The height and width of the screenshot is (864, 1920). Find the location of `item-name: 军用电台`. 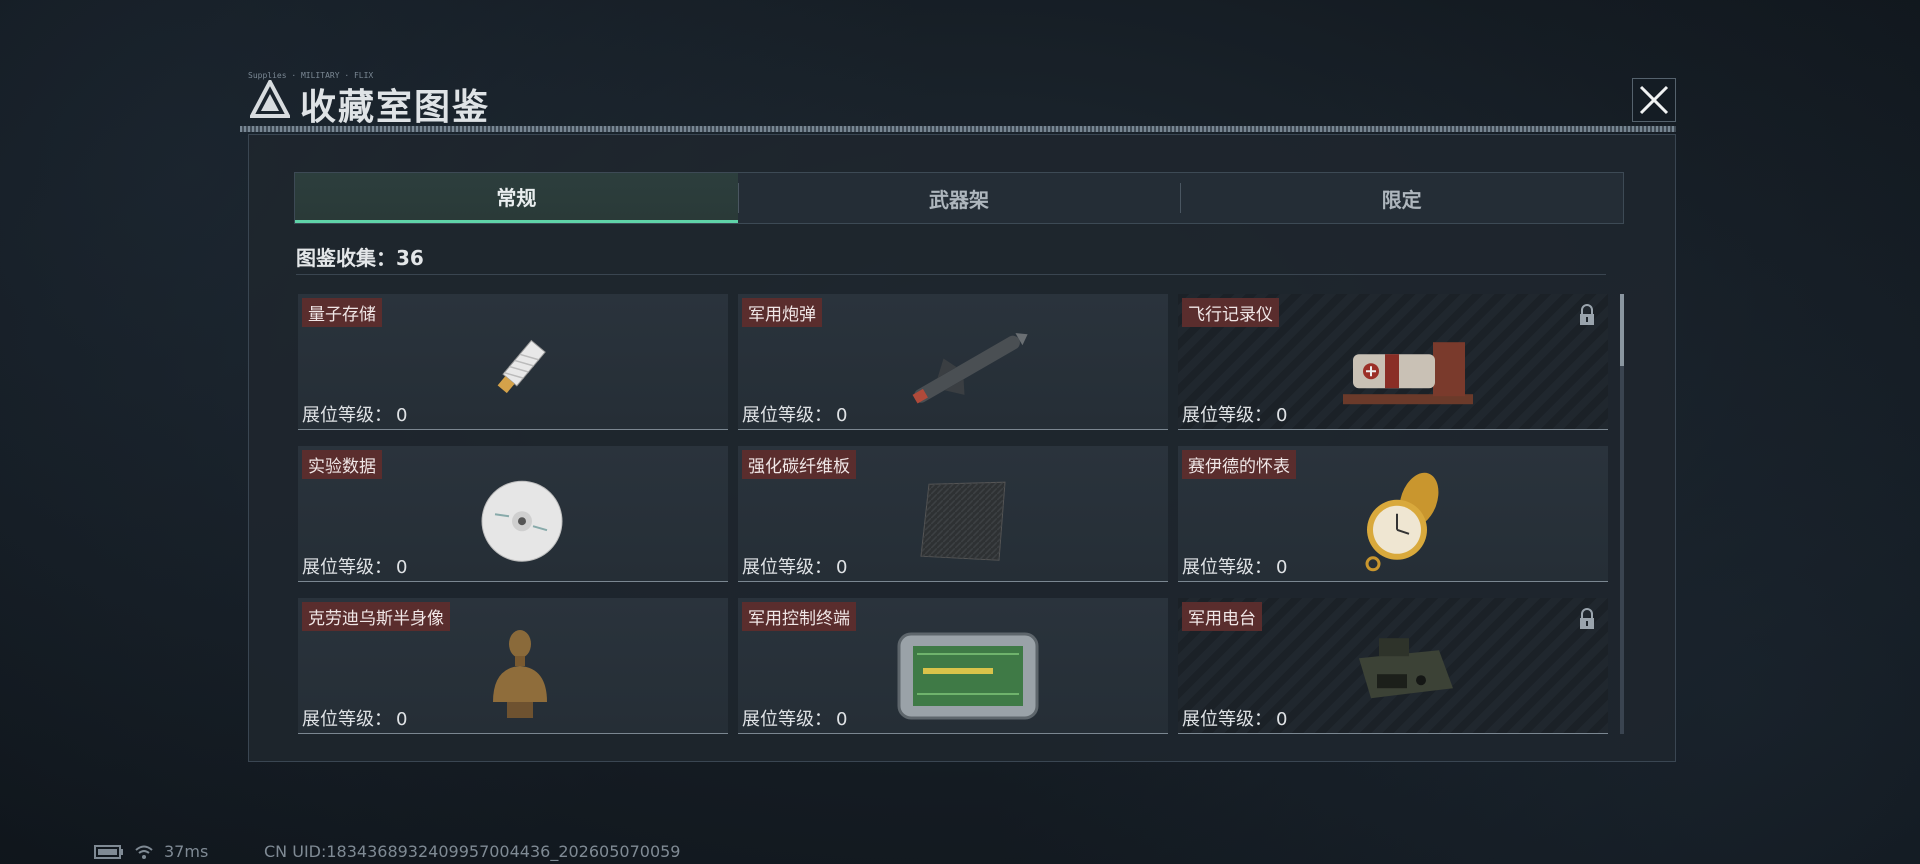

item-name: 军用电台 is located at coordinates (1222, 616).